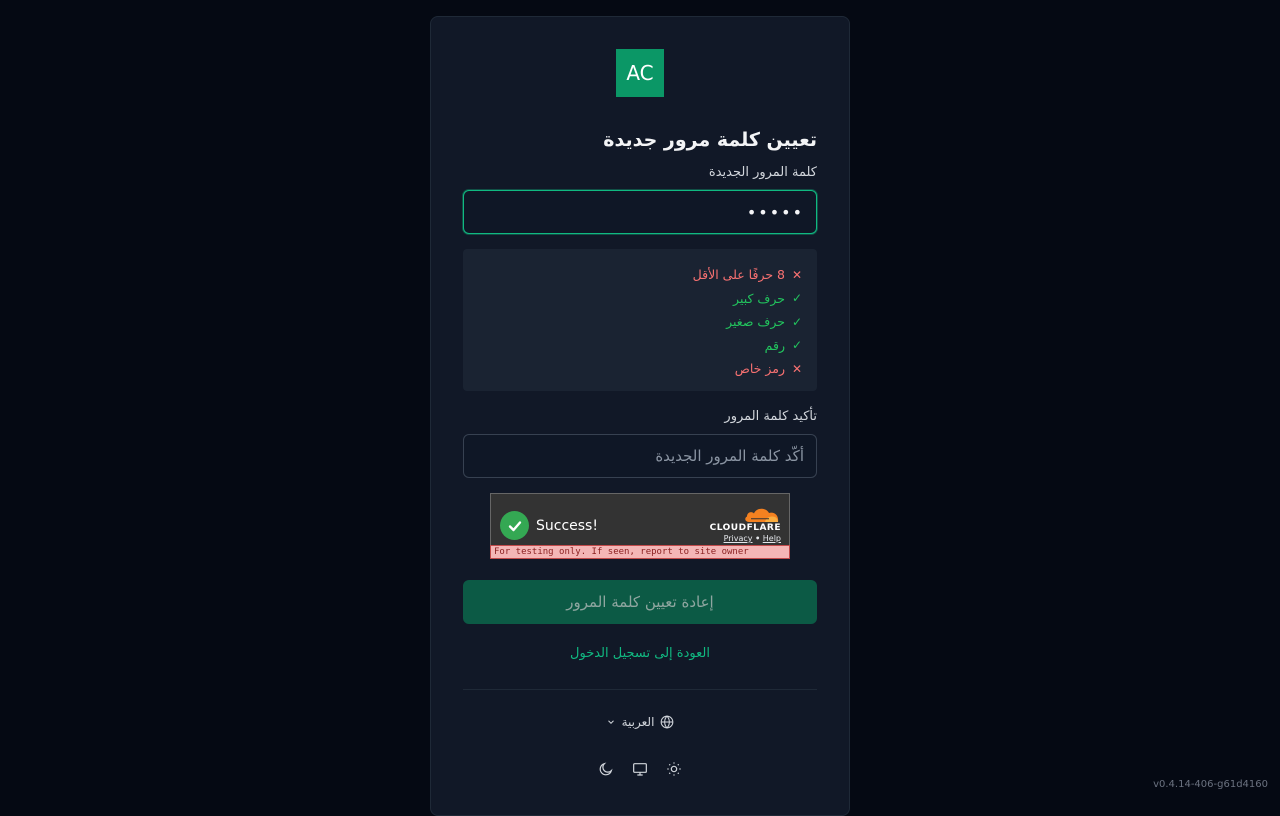 This screenshot has height=816, width=1280. Describe the element at coordinates (611, 722) in the screenshot. I see `chevron-down-icon` at that location.